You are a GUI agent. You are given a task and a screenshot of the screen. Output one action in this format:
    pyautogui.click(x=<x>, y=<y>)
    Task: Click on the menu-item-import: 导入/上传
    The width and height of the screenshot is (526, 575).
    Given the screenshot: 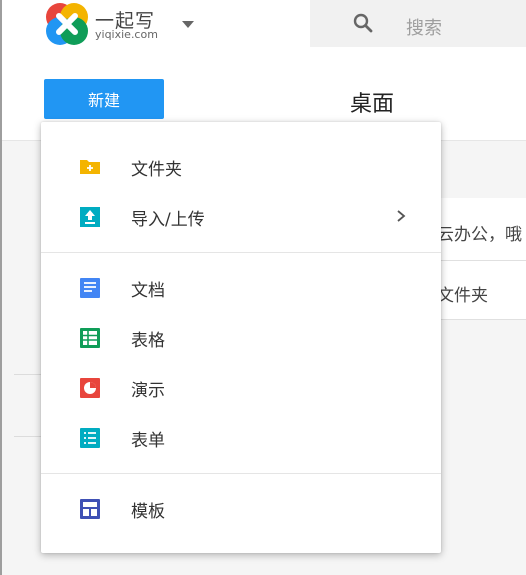 What is the action you would take?
    pyautogui.click(x=241, y=217)
    